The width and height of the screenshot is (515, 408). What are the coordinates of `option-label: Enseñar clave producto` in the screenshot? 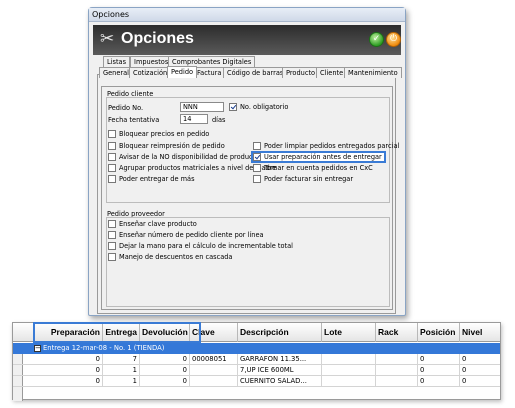 It's located at (158, 224).